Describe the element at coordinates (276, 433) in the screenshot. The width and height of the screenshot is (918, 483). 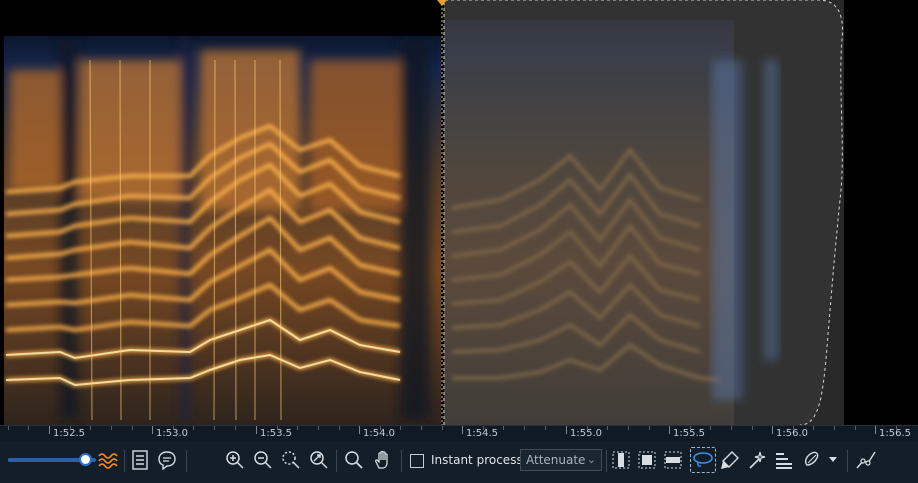
I see `timeline-tick-label: 1:53.5` at that location.